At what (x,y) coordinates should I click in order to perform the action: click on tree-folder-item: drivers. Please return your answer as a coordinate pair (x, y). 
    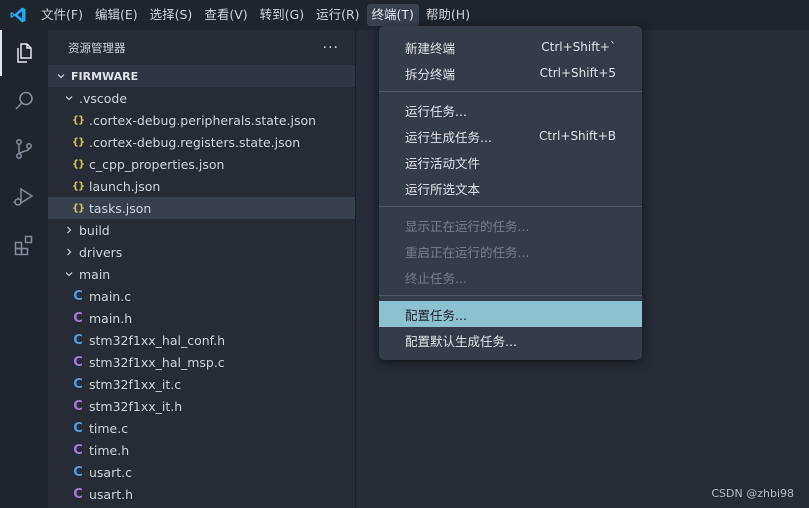
    Looking at the image, I should click on (201, 252).